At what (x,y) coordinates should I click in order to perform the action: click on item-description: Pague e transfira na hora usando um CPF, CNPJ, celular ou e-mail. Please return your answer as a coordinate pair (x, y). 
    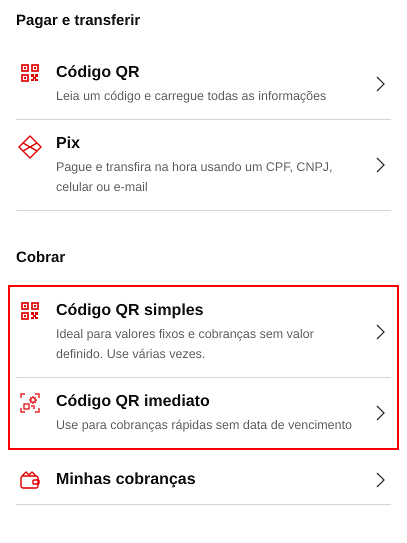
    Looking at the image, I should click on (195, 177).